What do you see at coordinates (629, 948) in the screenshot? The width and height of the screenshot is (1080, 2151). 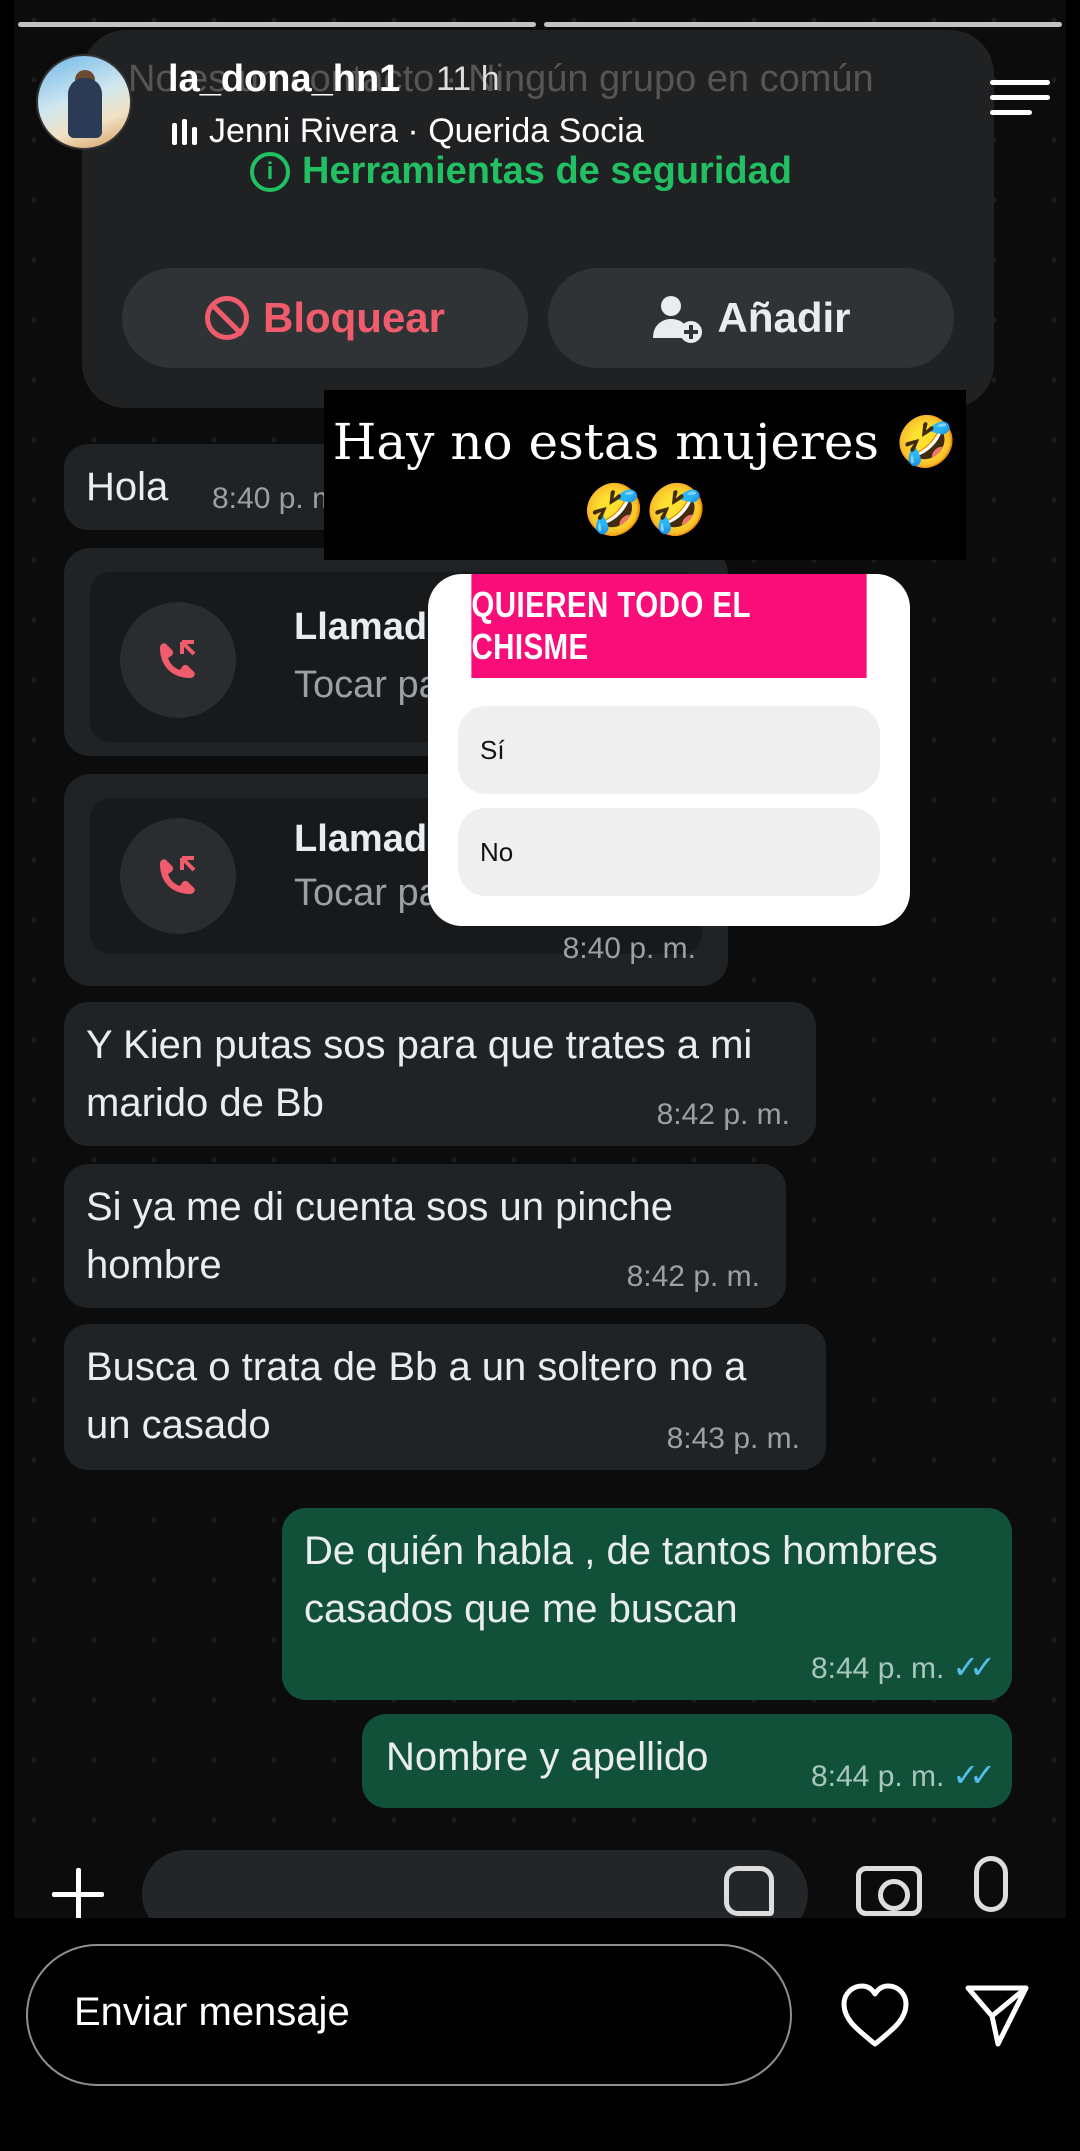 I see `message-time: 8:40 p. m.` at bounding box center [629, 948].